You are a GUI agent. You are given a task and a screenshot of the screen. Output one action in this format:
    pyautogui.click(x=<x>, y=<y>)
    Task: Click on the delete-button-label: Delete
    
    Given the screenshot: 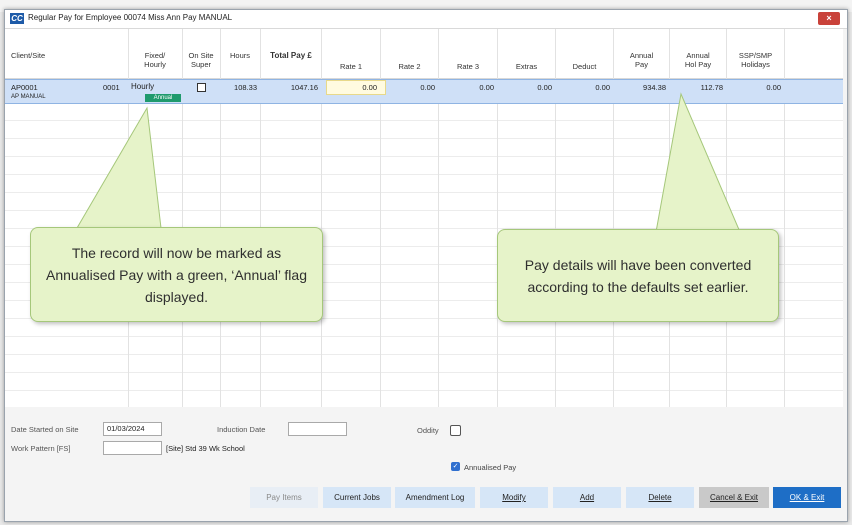 What is the action you would take?
    pyautogui.click(x=660, y=497)
    